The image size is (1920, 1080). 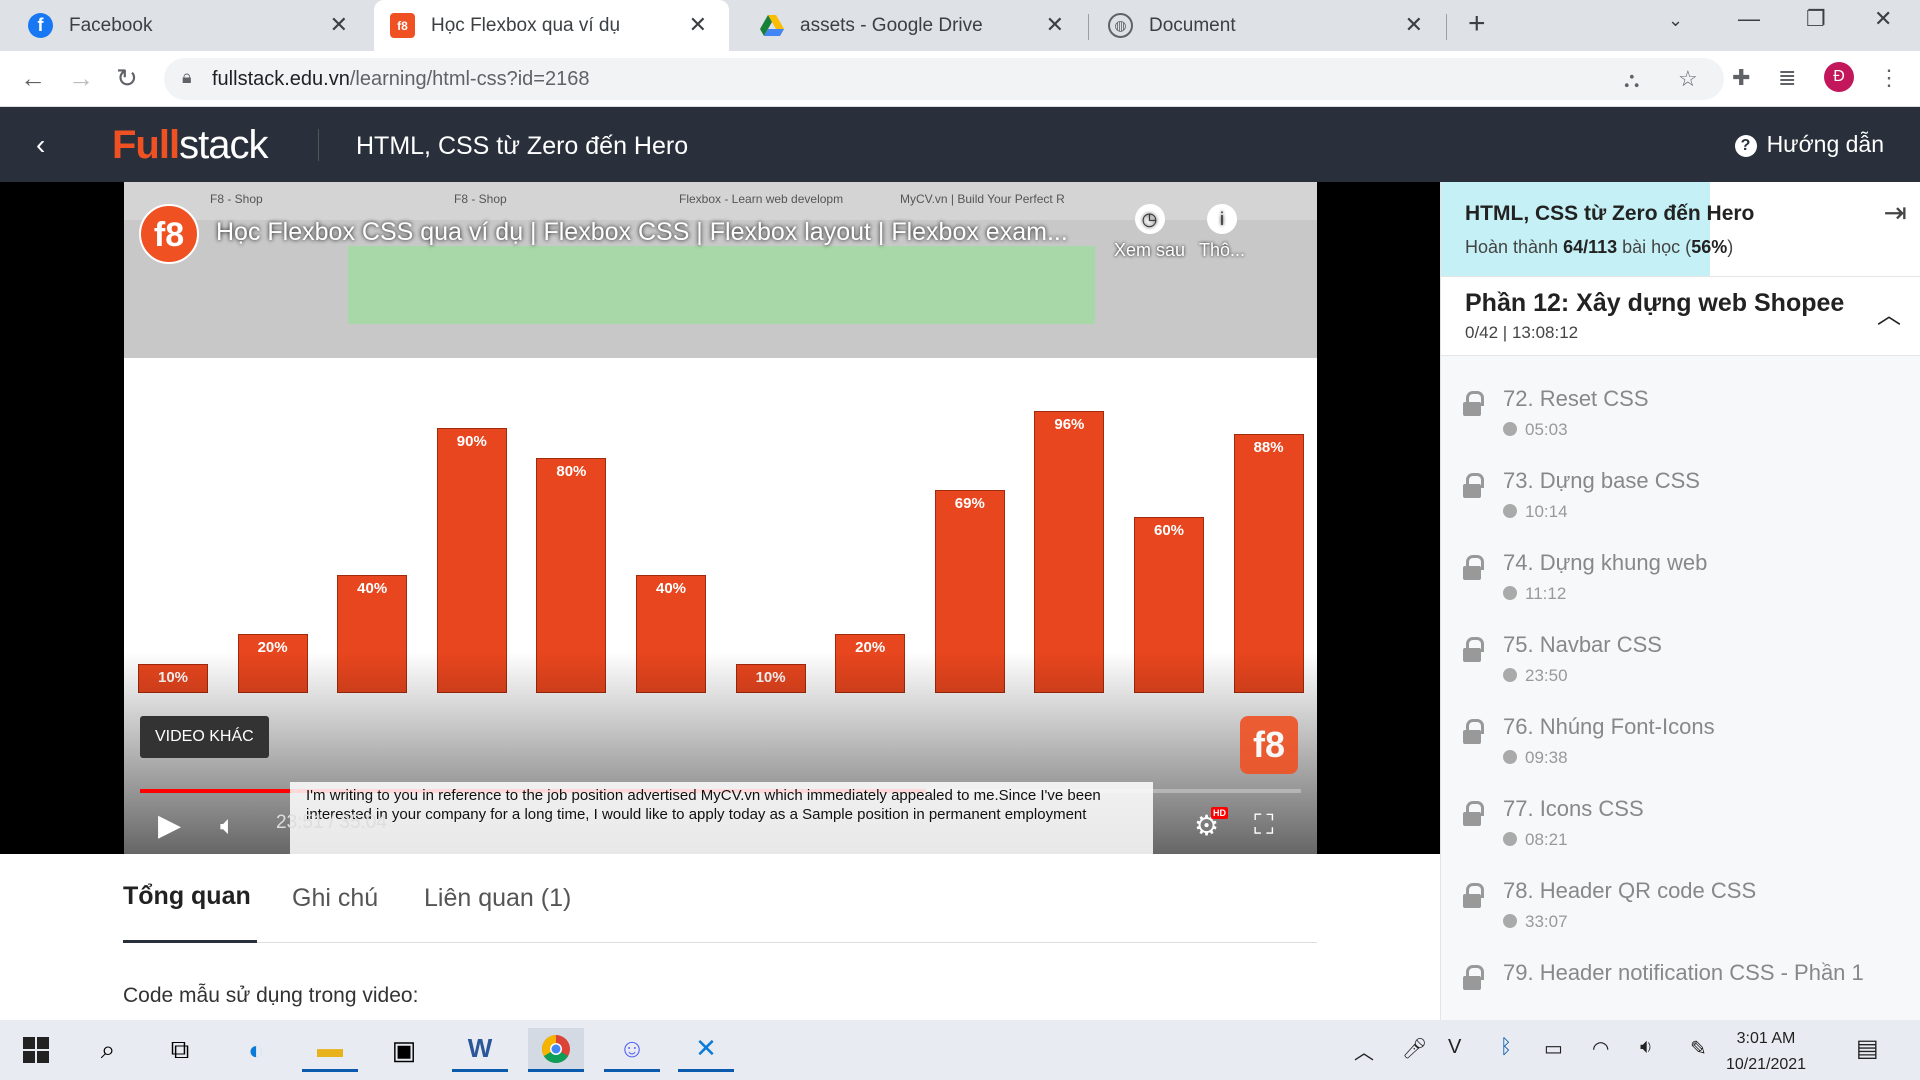 I want to click on edge-browser-icon: ◐, so click(x=256, y=1050).